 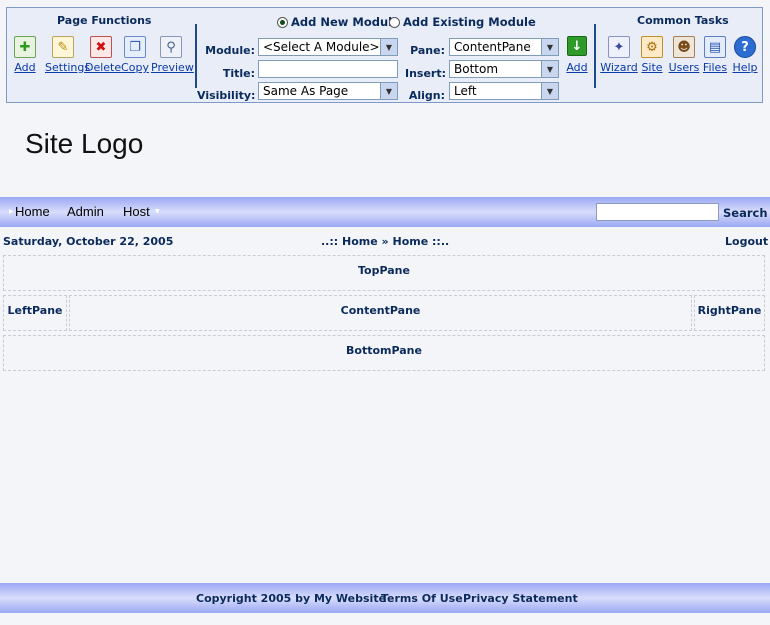 I want to click on settings-button: ✎ Settings, so click(x=68, y=55).